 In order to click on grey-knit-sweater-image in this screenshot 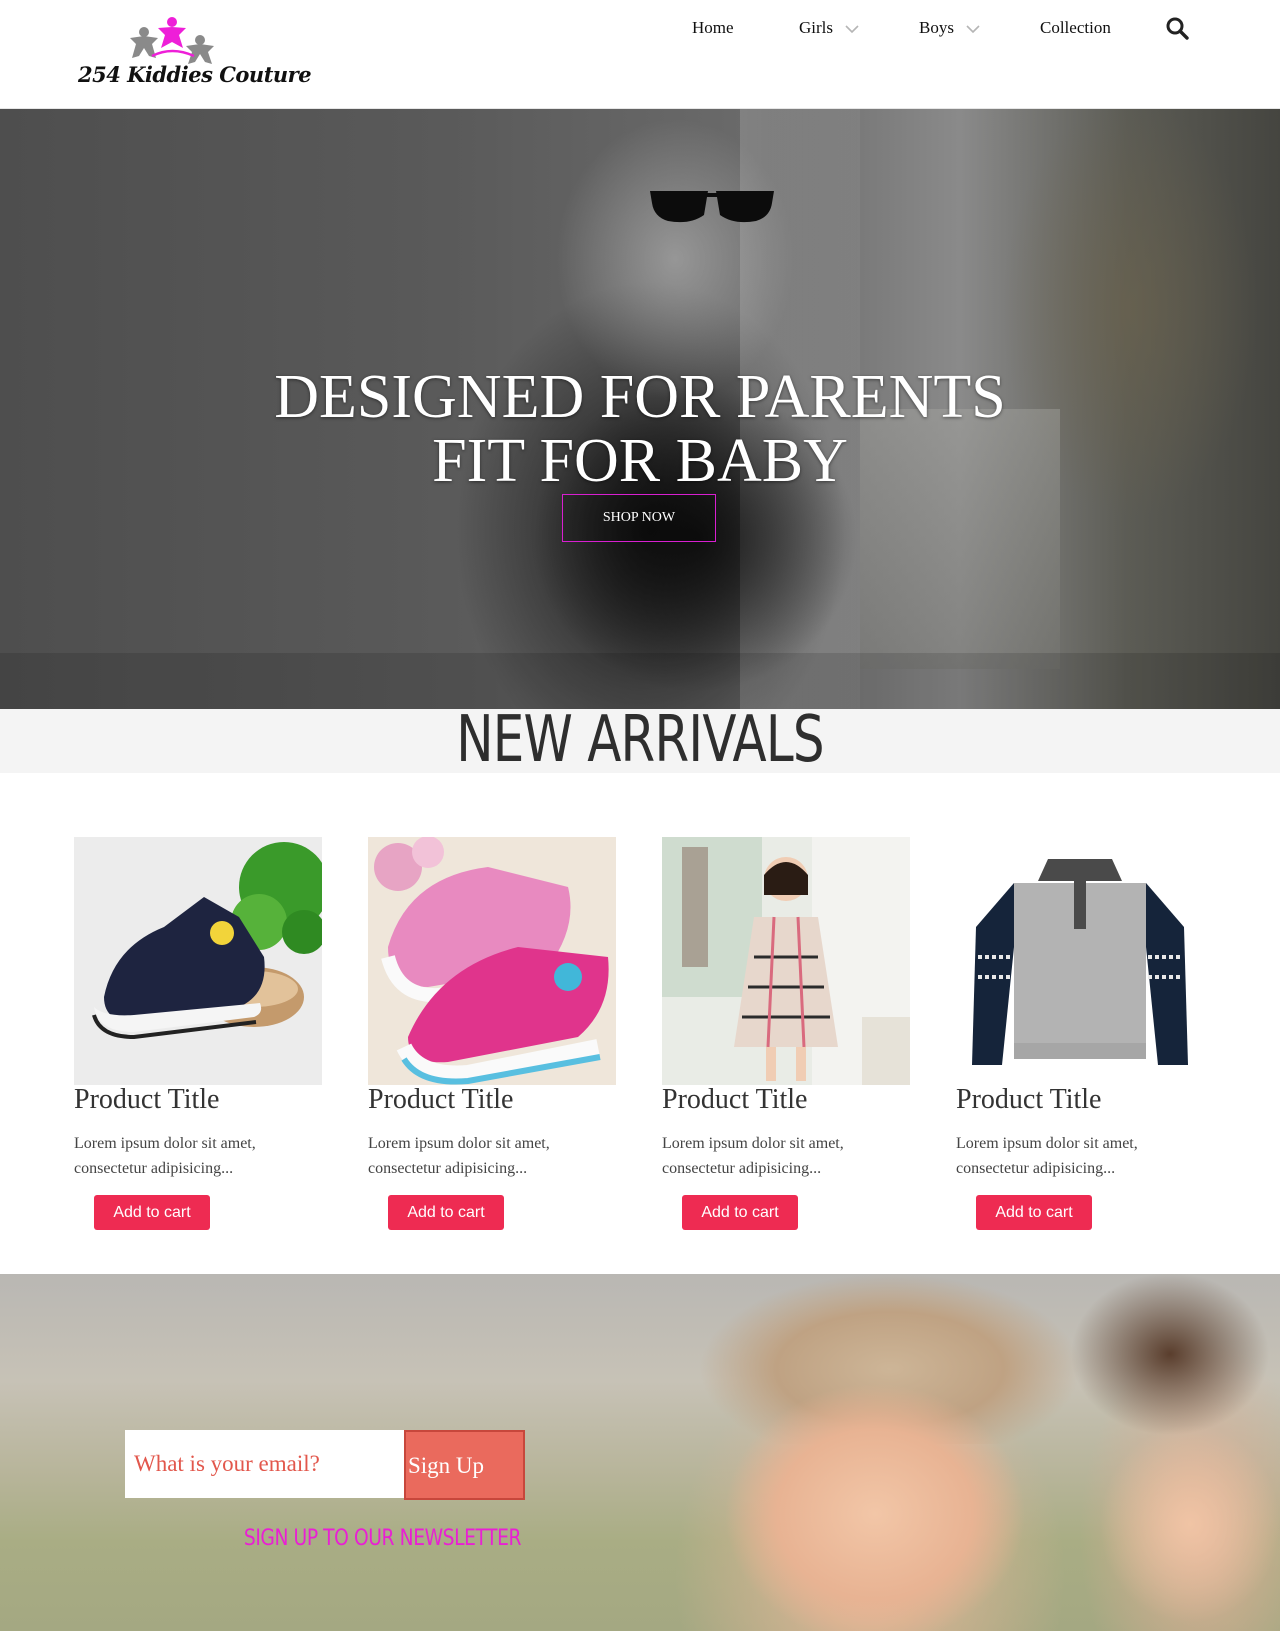, I will do `click(1080, 961)`.